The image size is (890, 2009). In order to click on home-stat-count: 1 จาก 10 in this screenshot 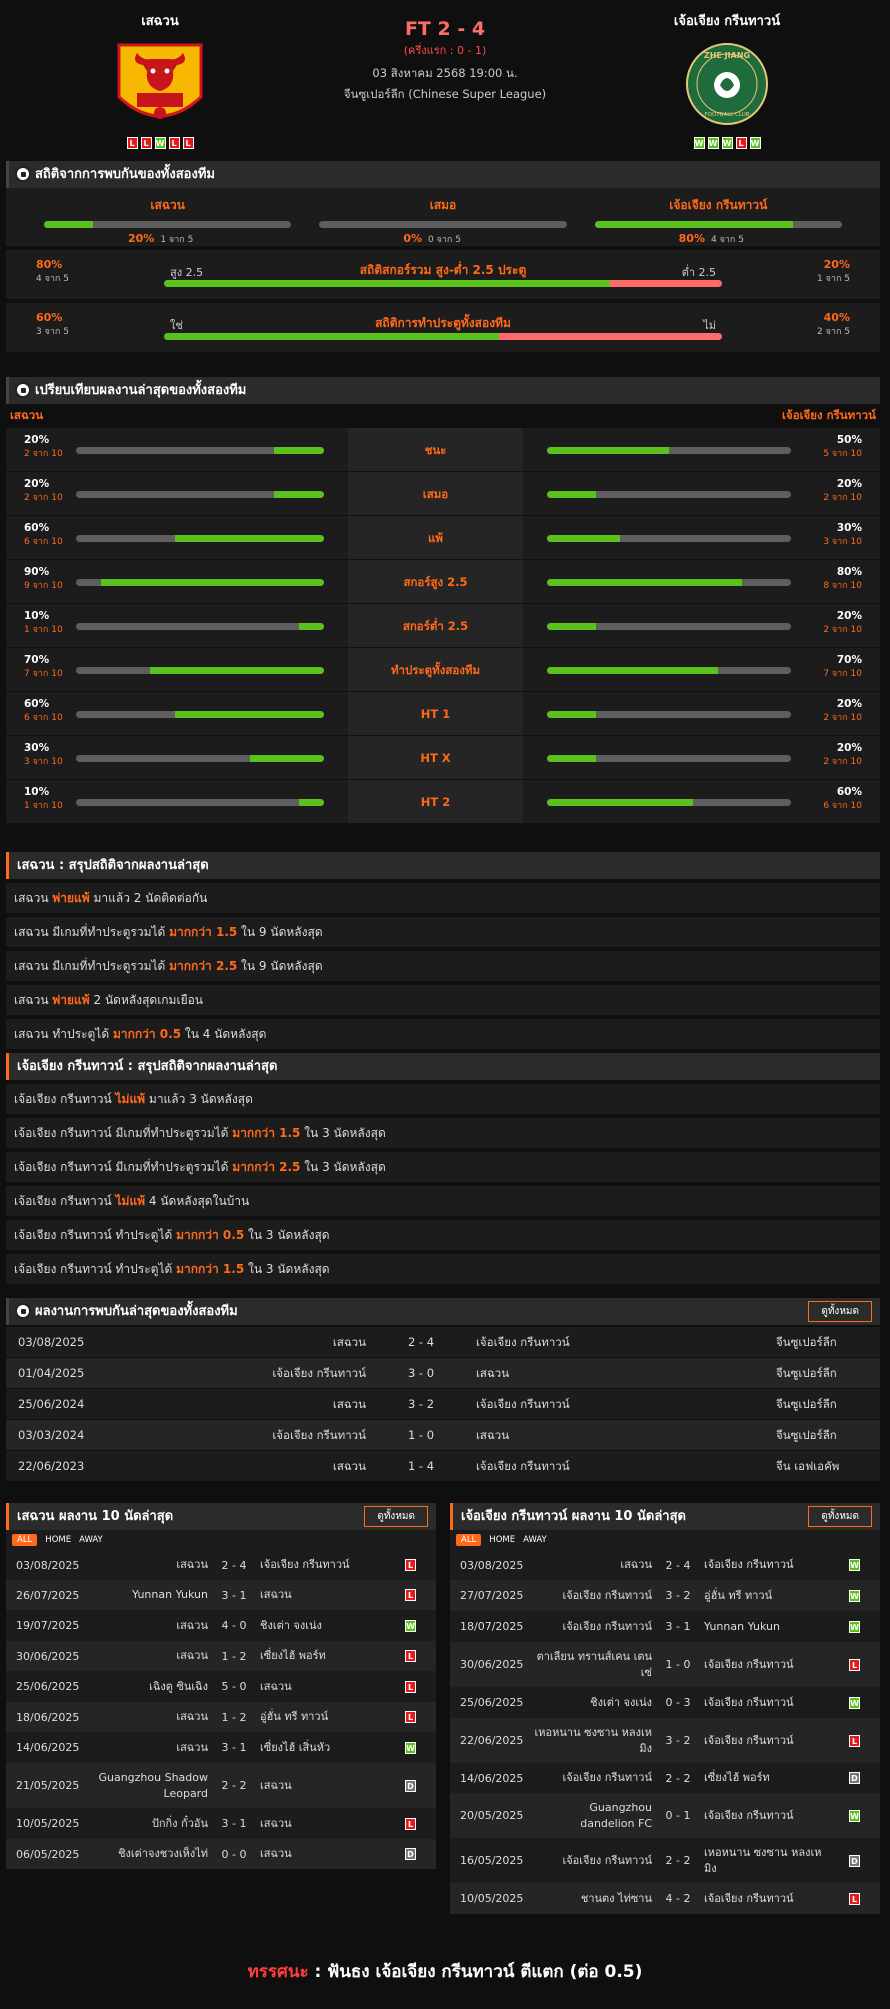, I will do `click(43, 806)`.